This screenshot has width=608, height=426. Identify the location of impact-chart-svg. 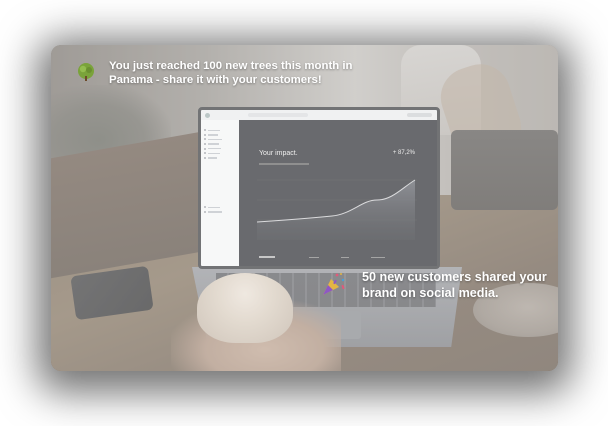
(336, 209).